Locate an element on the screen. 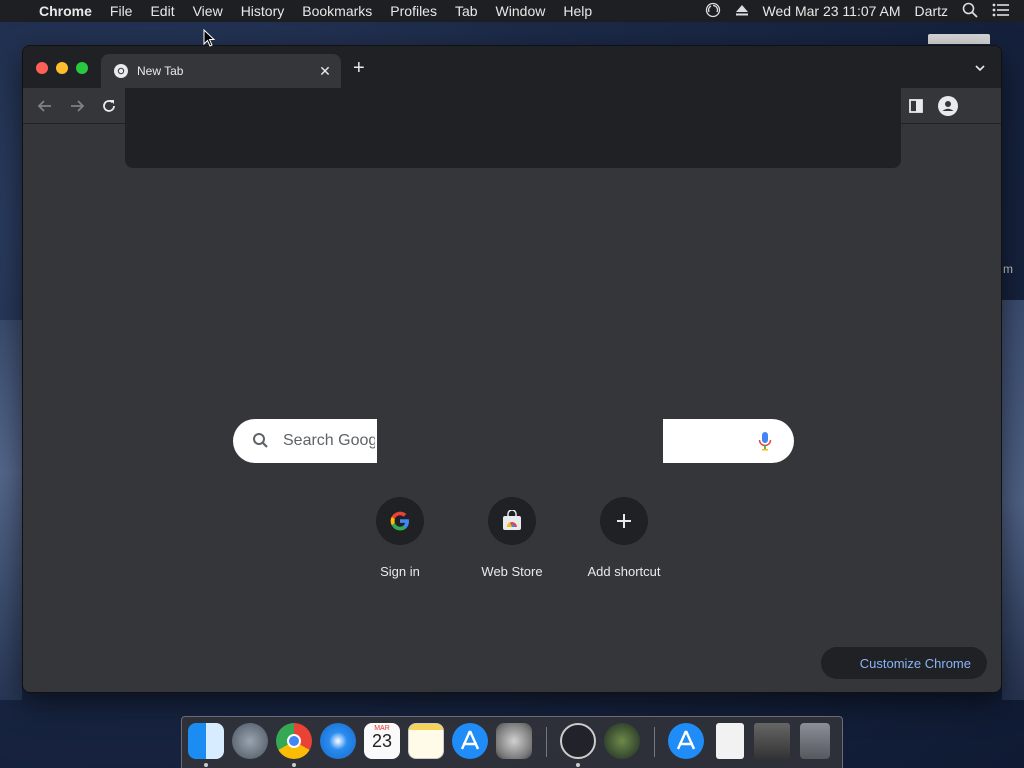 This screenshot has height=768, width=1024. menu-tab: Tab is located at coordinates (466, 11).